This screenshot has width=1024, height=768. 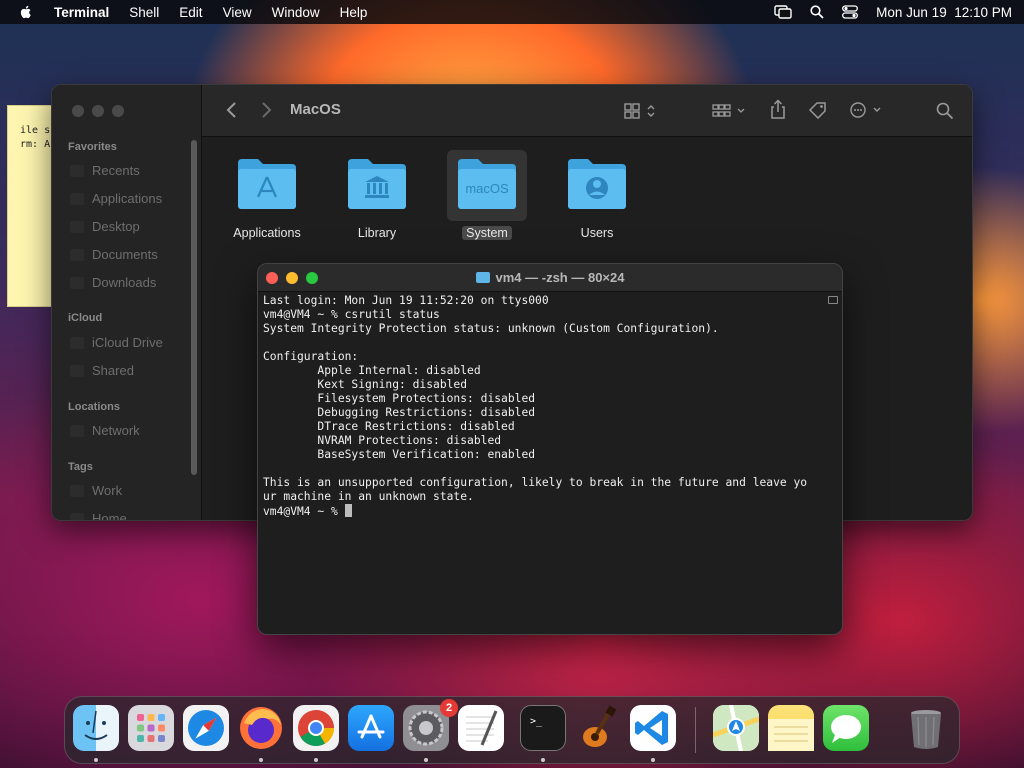 What do you see at coordinates (151, 728) in the screenshot?
I see `dock-launchpad-icon` at bounding box center [151, 728].